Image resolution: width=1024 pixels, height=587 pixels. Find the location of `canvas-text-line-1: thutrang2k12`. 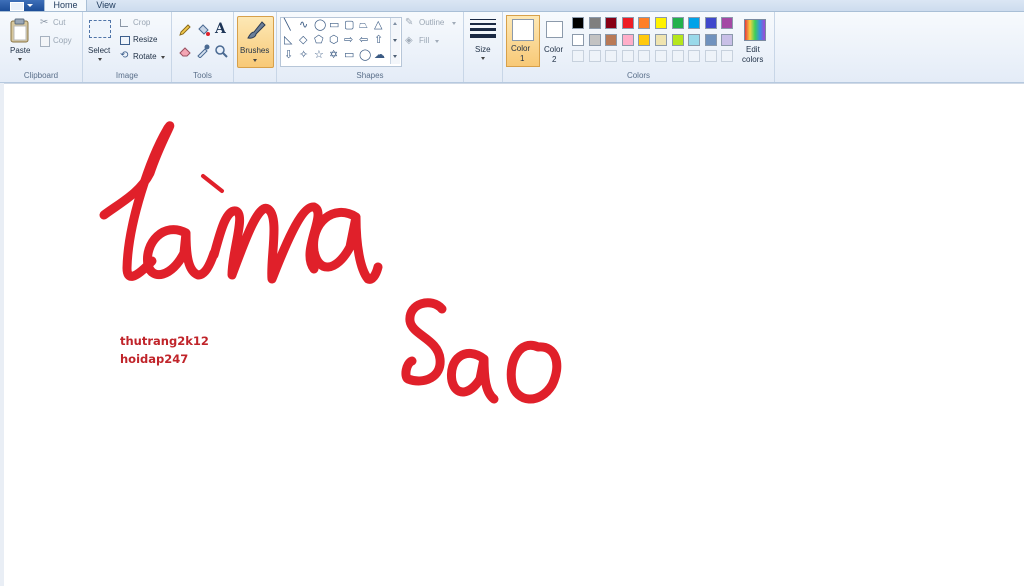

canvas-text-line-1: thutrang2k12 is located at coordinates (164, 341).